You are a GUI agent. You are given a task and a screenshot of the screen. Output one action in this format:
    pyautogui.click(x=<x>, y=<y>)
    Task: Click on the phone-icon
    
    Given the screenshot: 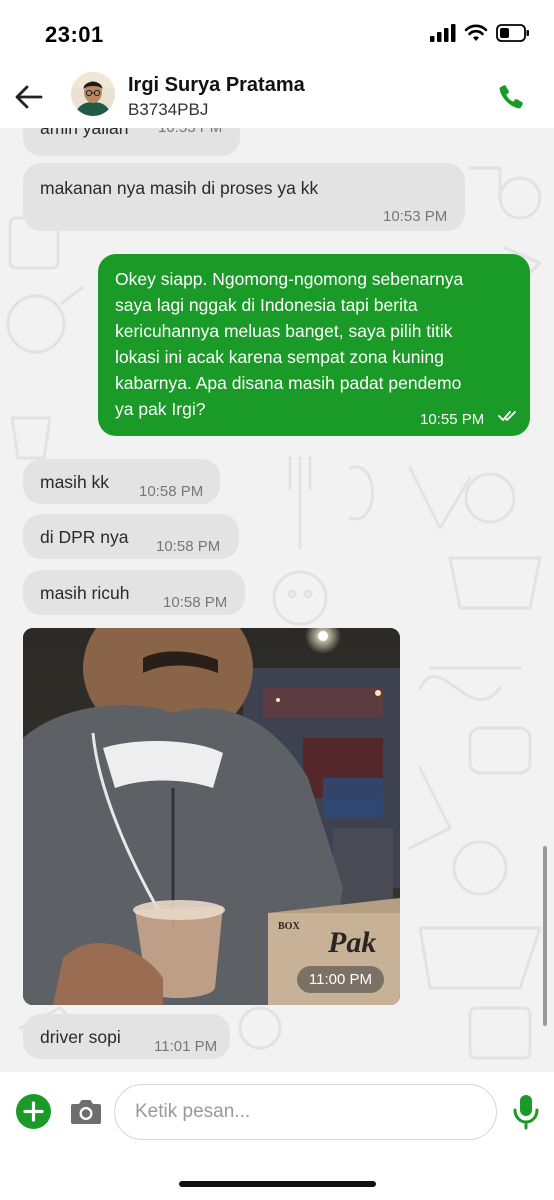 What is the action you would take?
    pyautogui.click(x=511, y=97)
    